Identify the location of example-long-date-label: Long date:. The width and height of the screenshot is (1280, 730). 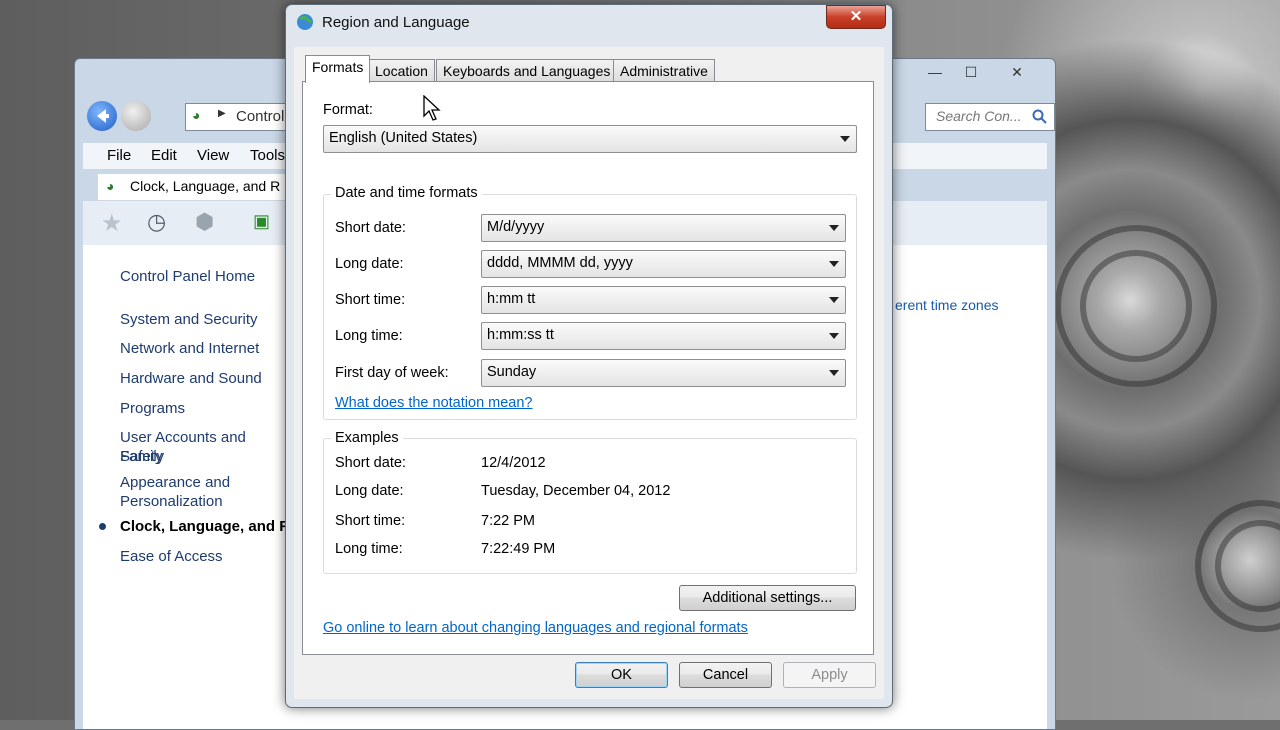
(369, 491).